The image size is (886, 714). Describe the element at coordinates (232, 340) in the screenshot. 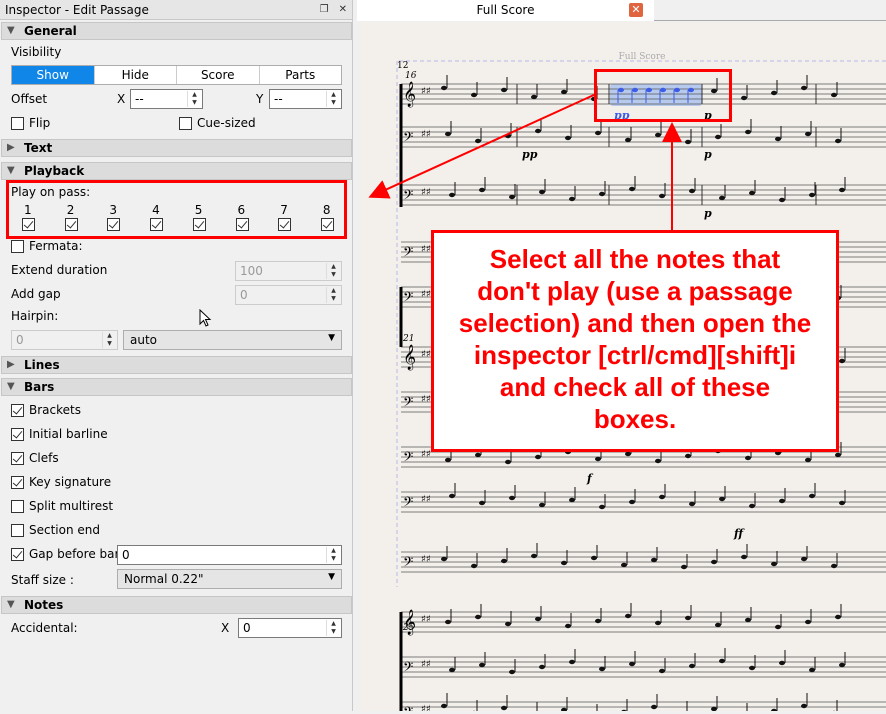

I see `hairpin-type-select: auto▼` at that location.